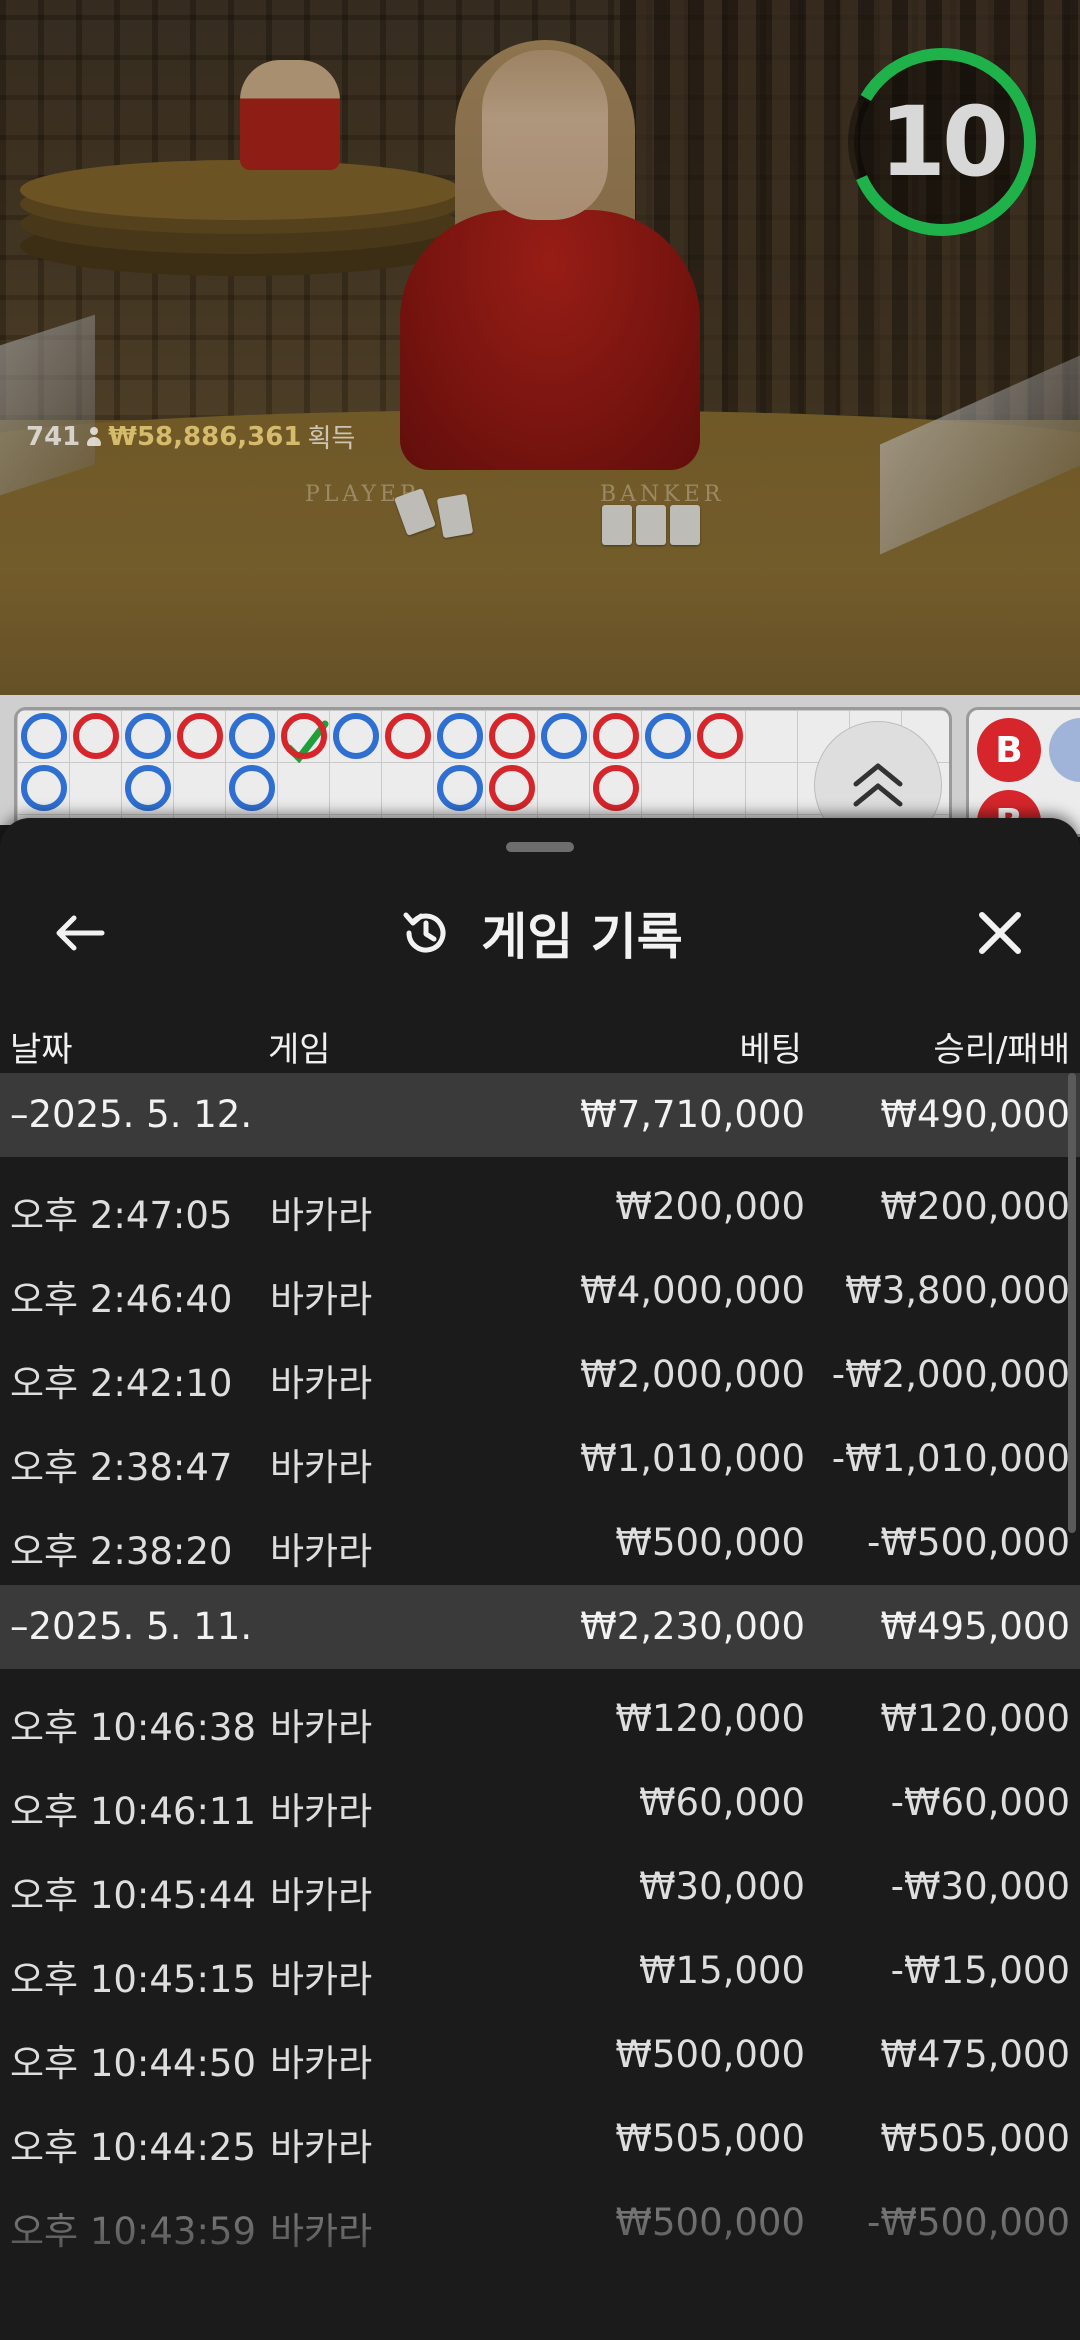  I want to click on history-row: 오후 10:46:11 바카라 ₩60,000 -₩60,000, so click(540, 1803).